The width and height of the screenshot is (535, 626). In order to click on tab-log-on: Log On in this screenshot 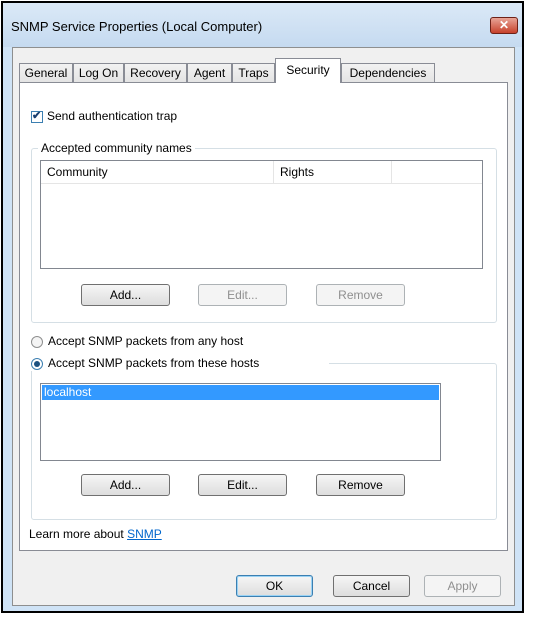, I will do `click(98, 73)`.